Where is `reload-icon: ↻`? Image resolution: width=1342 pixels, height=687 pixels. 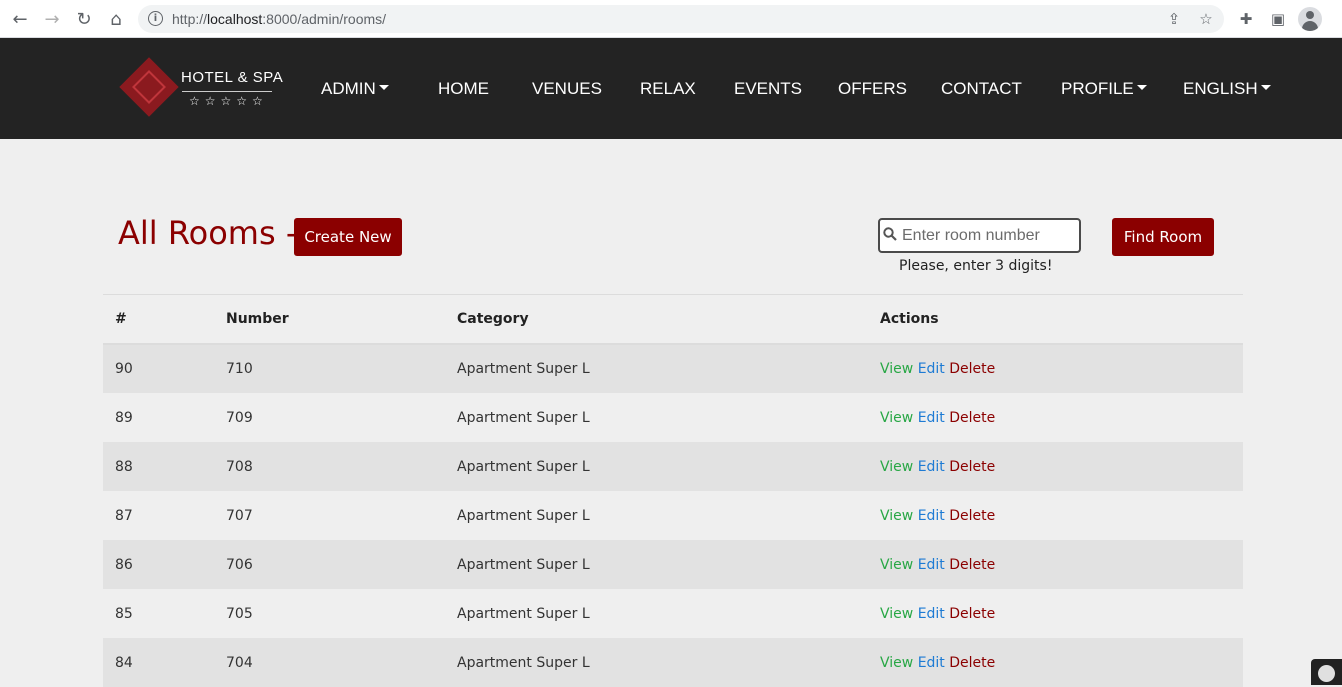
reload-icon: ↻ is located at coordinates (84, 19).